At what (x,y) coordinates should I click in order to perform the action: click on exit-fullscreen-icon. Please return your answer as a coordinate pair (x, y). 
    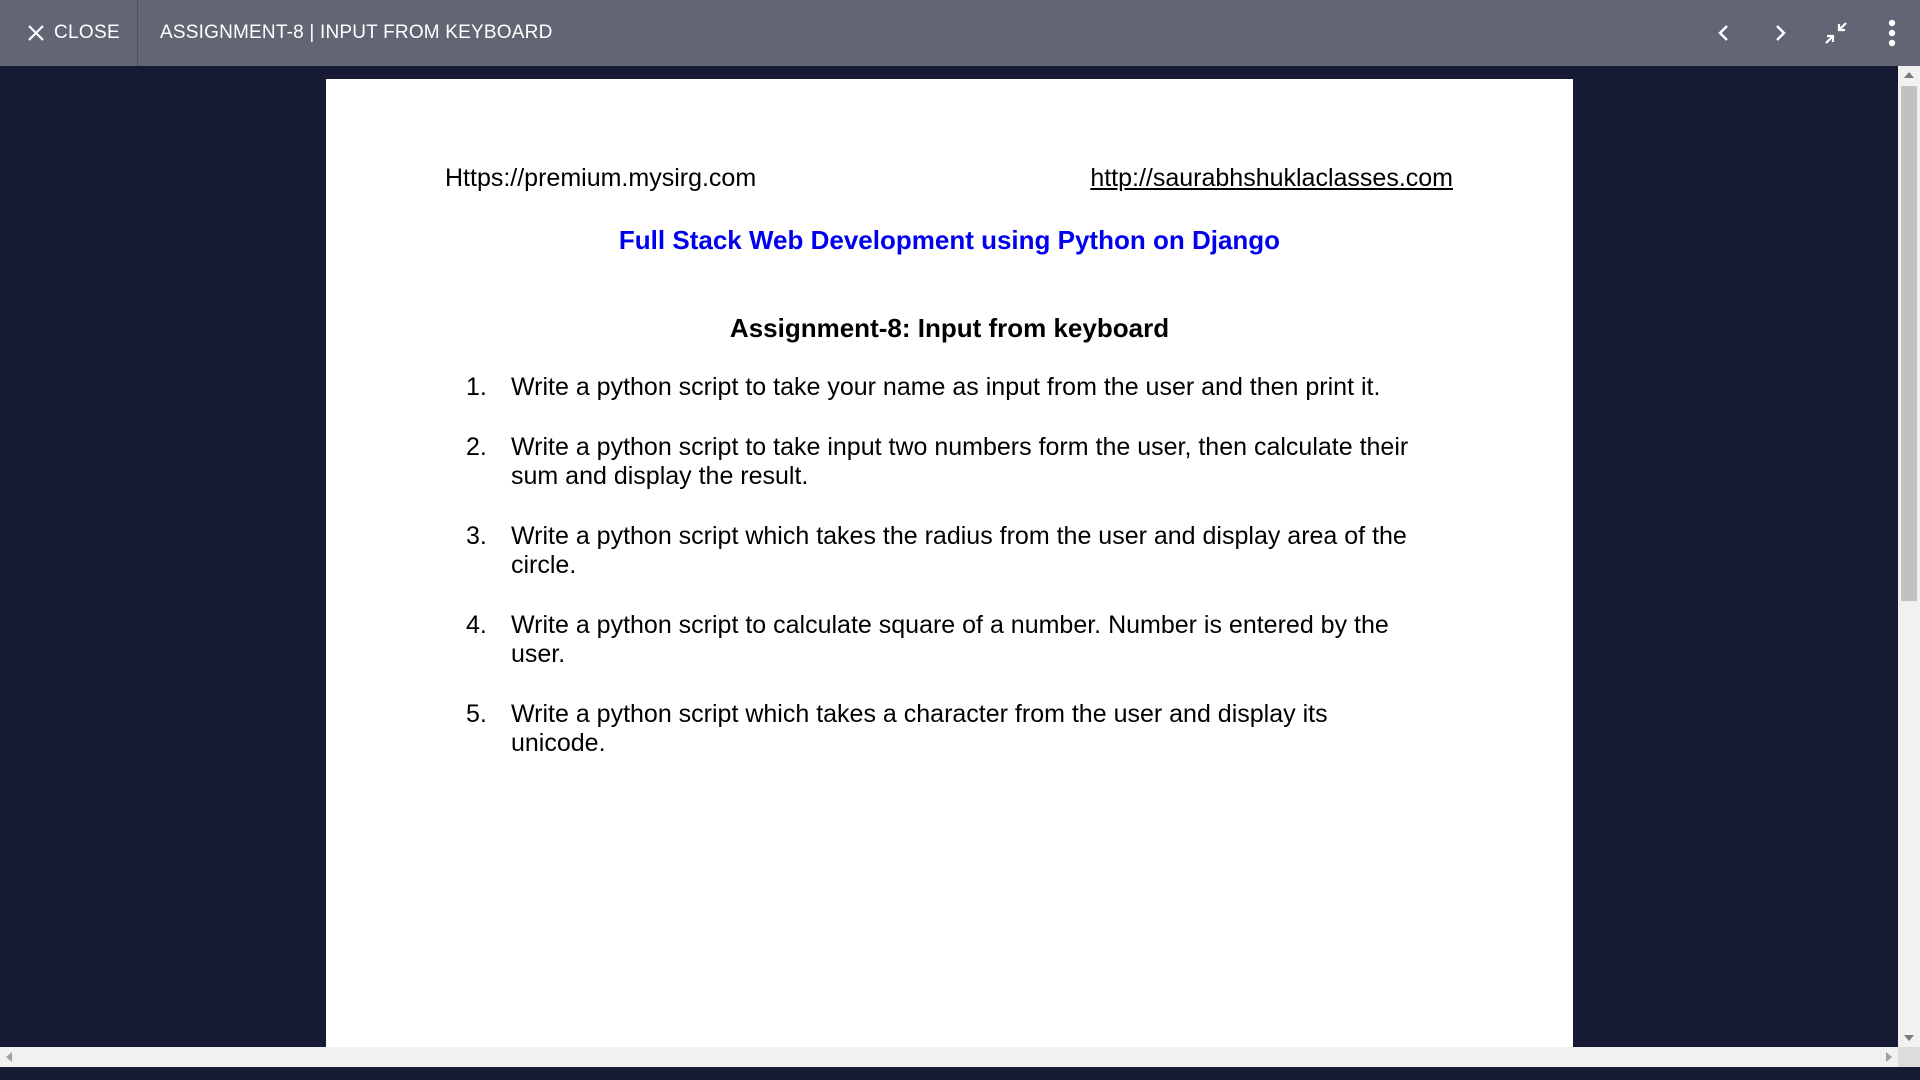
    Looking at the image, I should click on (1836, 33).